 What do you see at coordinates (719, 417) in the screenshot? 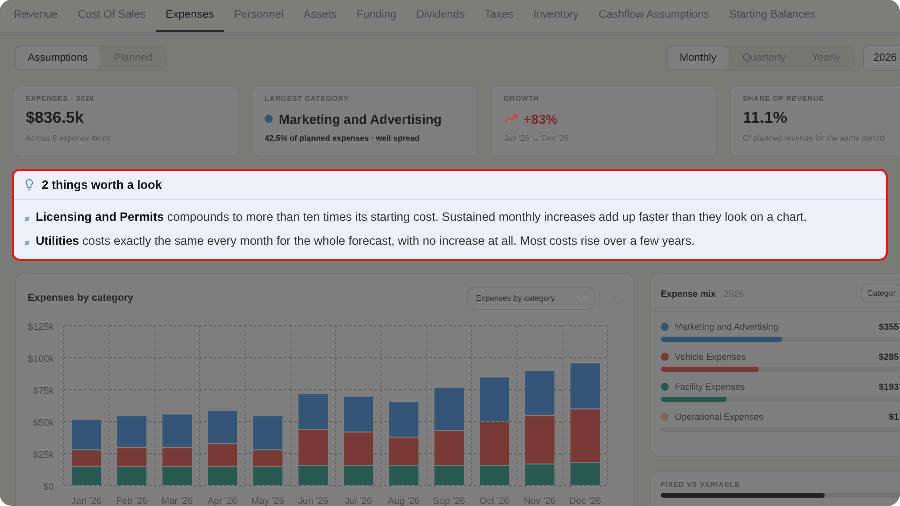
I see `category-name: Operational Expenses` at bounding box center [719, 417].